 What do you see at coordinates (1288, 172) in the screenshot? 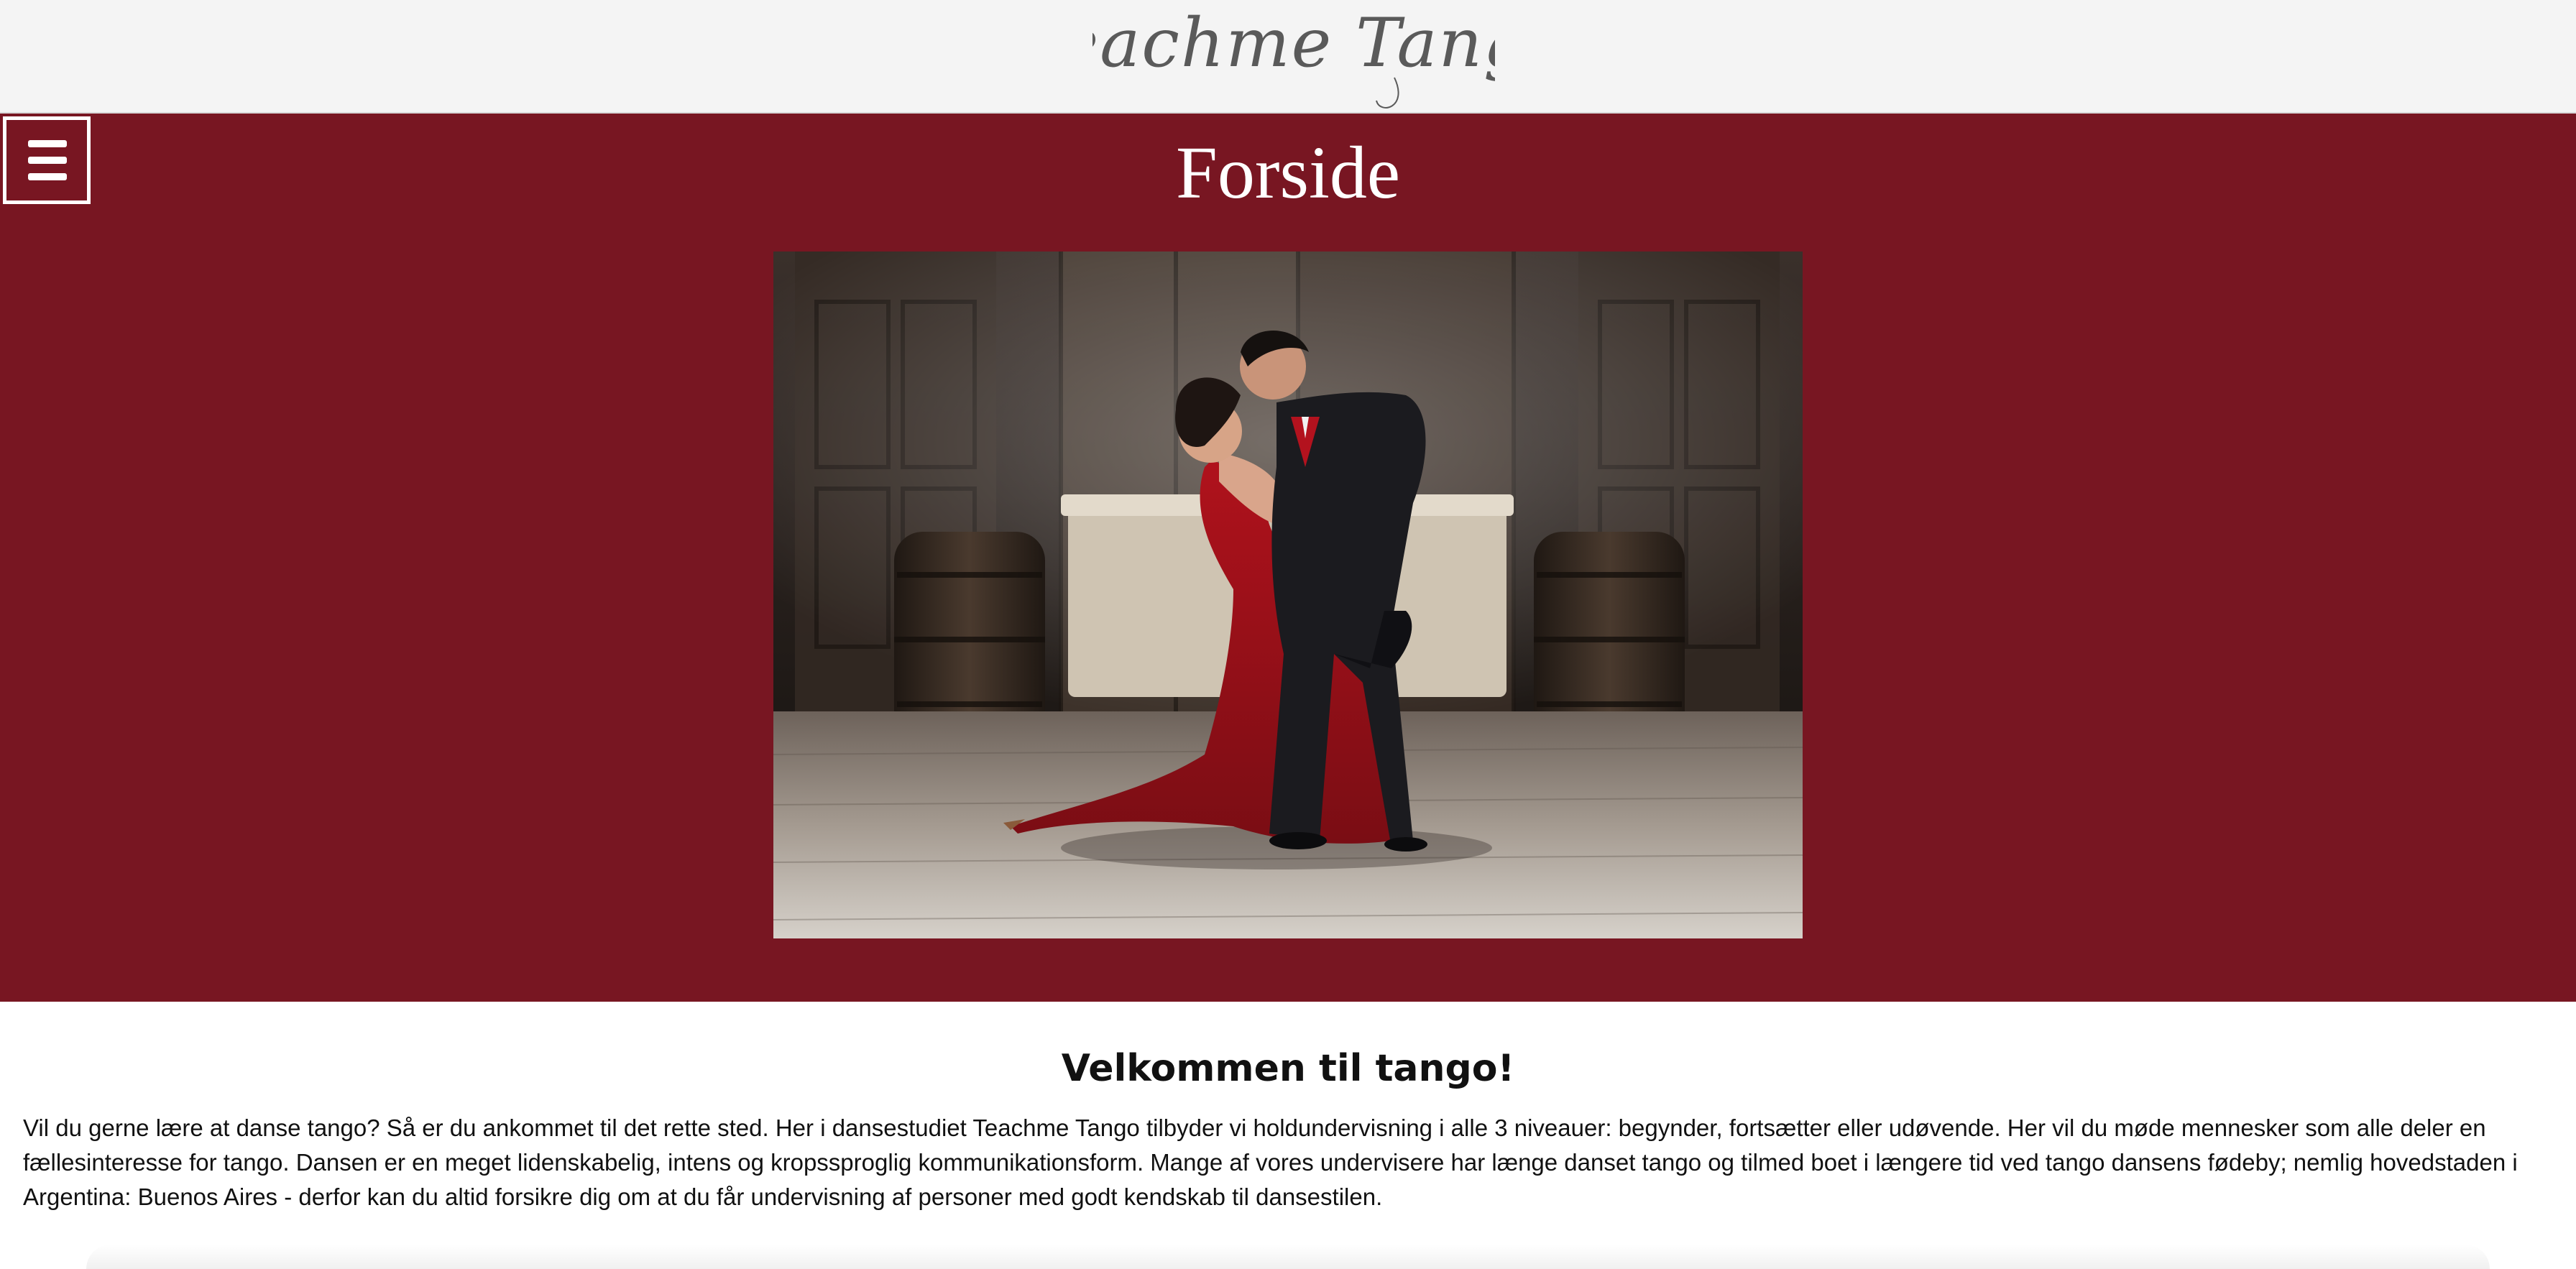
I see `page-title: Forside` at bounding box center [1288, 172].